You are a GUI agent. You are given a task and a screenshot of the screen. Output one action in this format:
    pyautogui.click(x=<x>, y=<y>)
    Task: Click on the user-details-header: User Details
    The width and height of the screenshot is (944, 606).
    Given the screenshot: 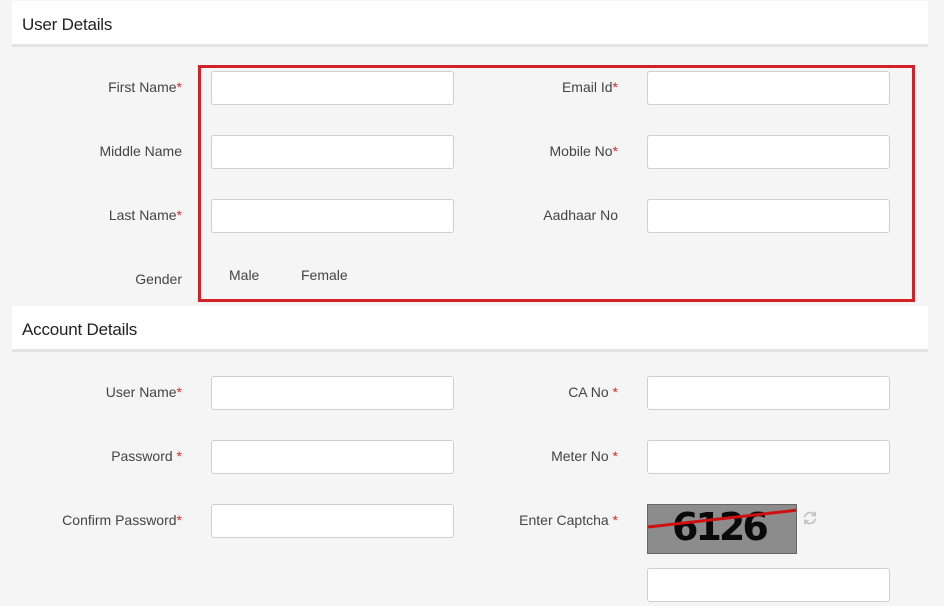 What is the action you would take?
    pyautogui.click(x=470, y=24)
    